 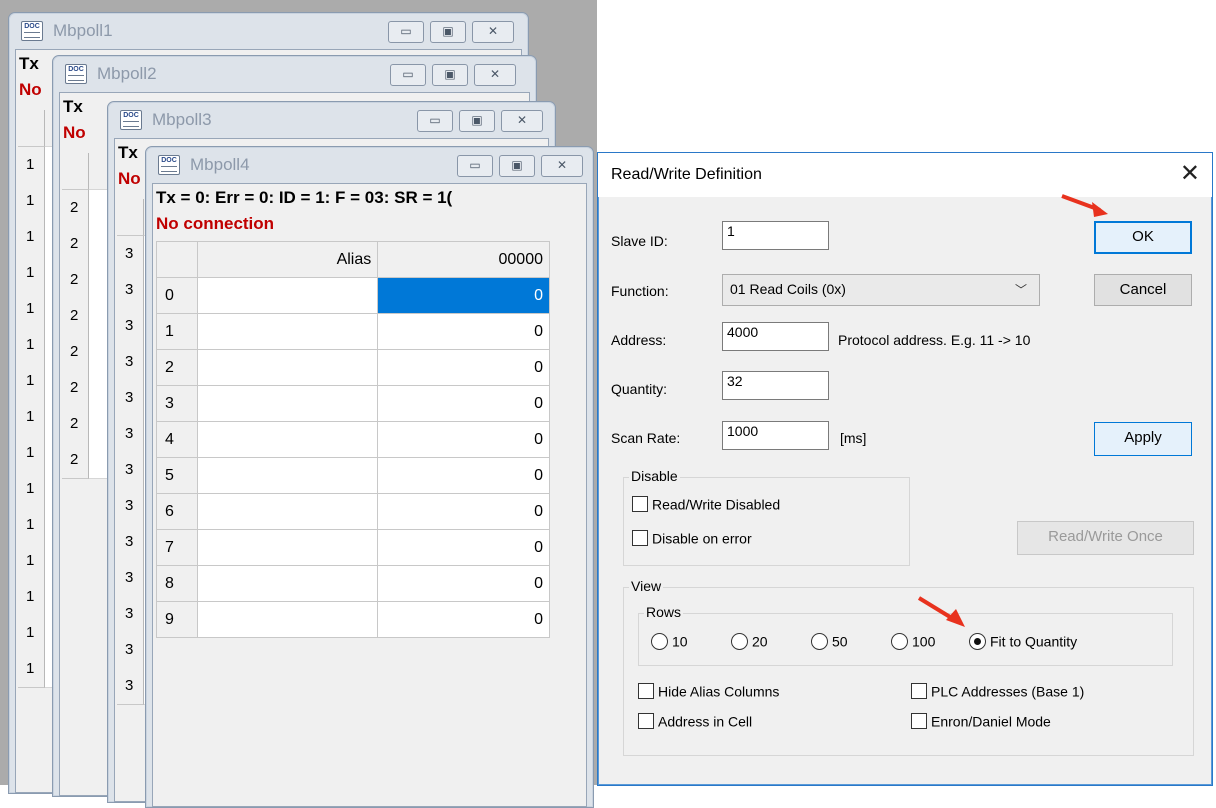 What do you see at coordinates (881, 290) in the screenshot?
I see `function-select: 01 Read Coils (0x) ﹀` at bounding box center [881, 290].